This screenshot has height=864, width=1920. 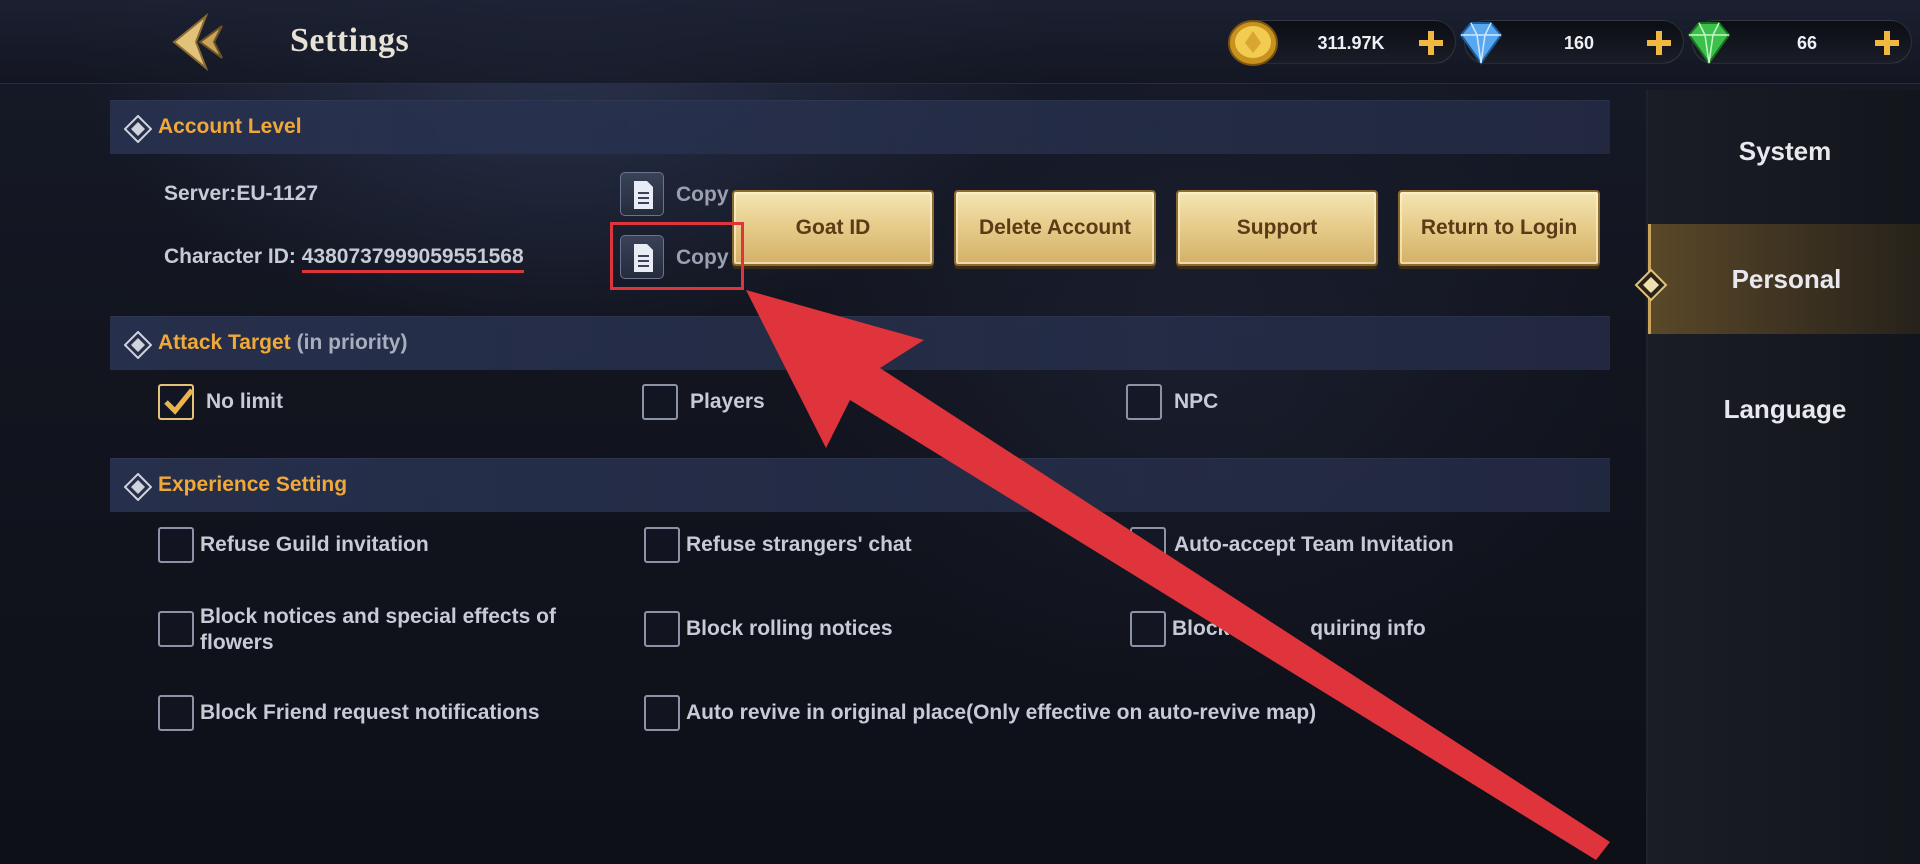 What do you see at coordinates (1783, 477) in the screenshot?
I see `settings-sidebar: System Personal Language` at bounding box center [1783, 477].